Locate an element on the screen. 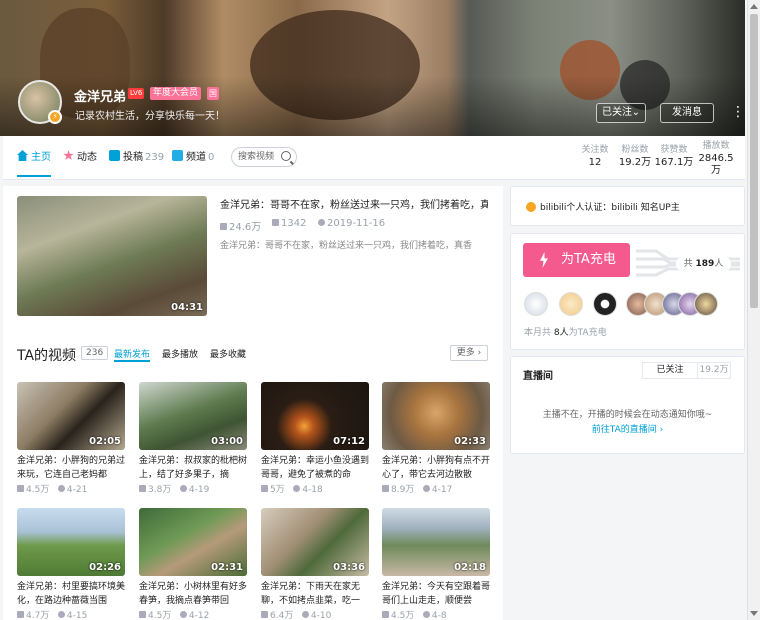 The height and width of the screenshot is (620, 760). live-room-link: 前往TA的直播间 › is located at coordinates (627, 428).